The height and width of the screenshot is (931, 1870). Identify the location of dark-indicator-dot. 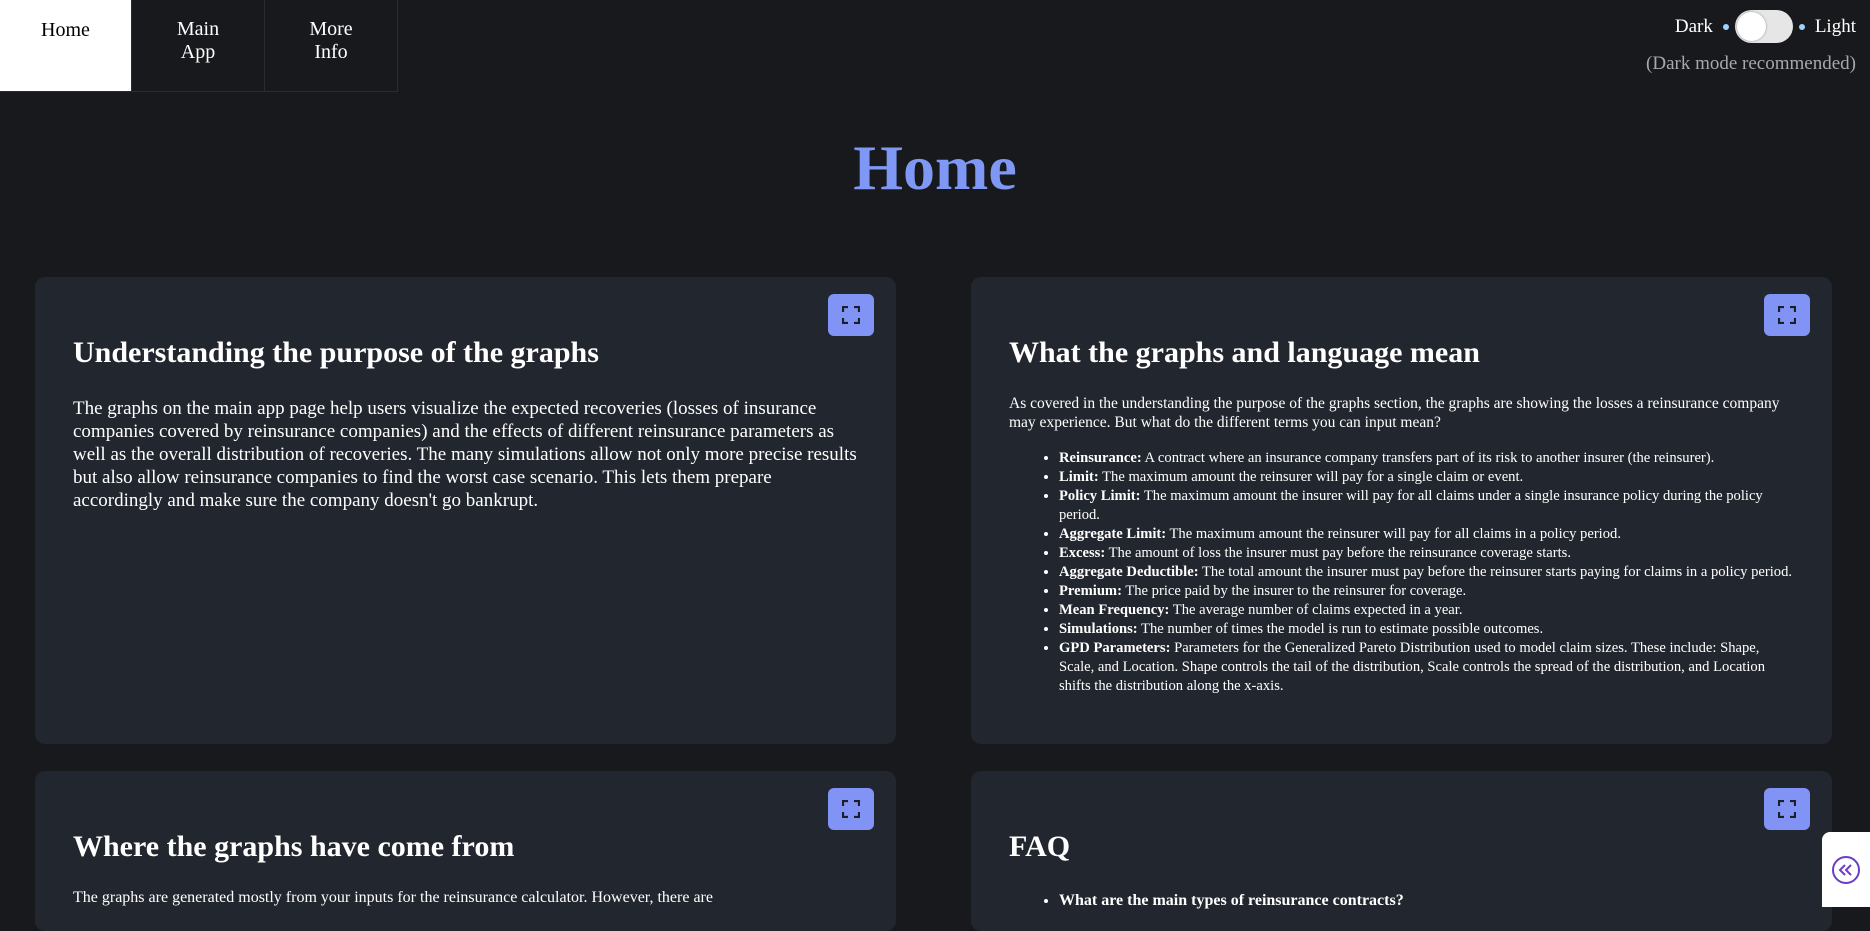
(1725, 26).